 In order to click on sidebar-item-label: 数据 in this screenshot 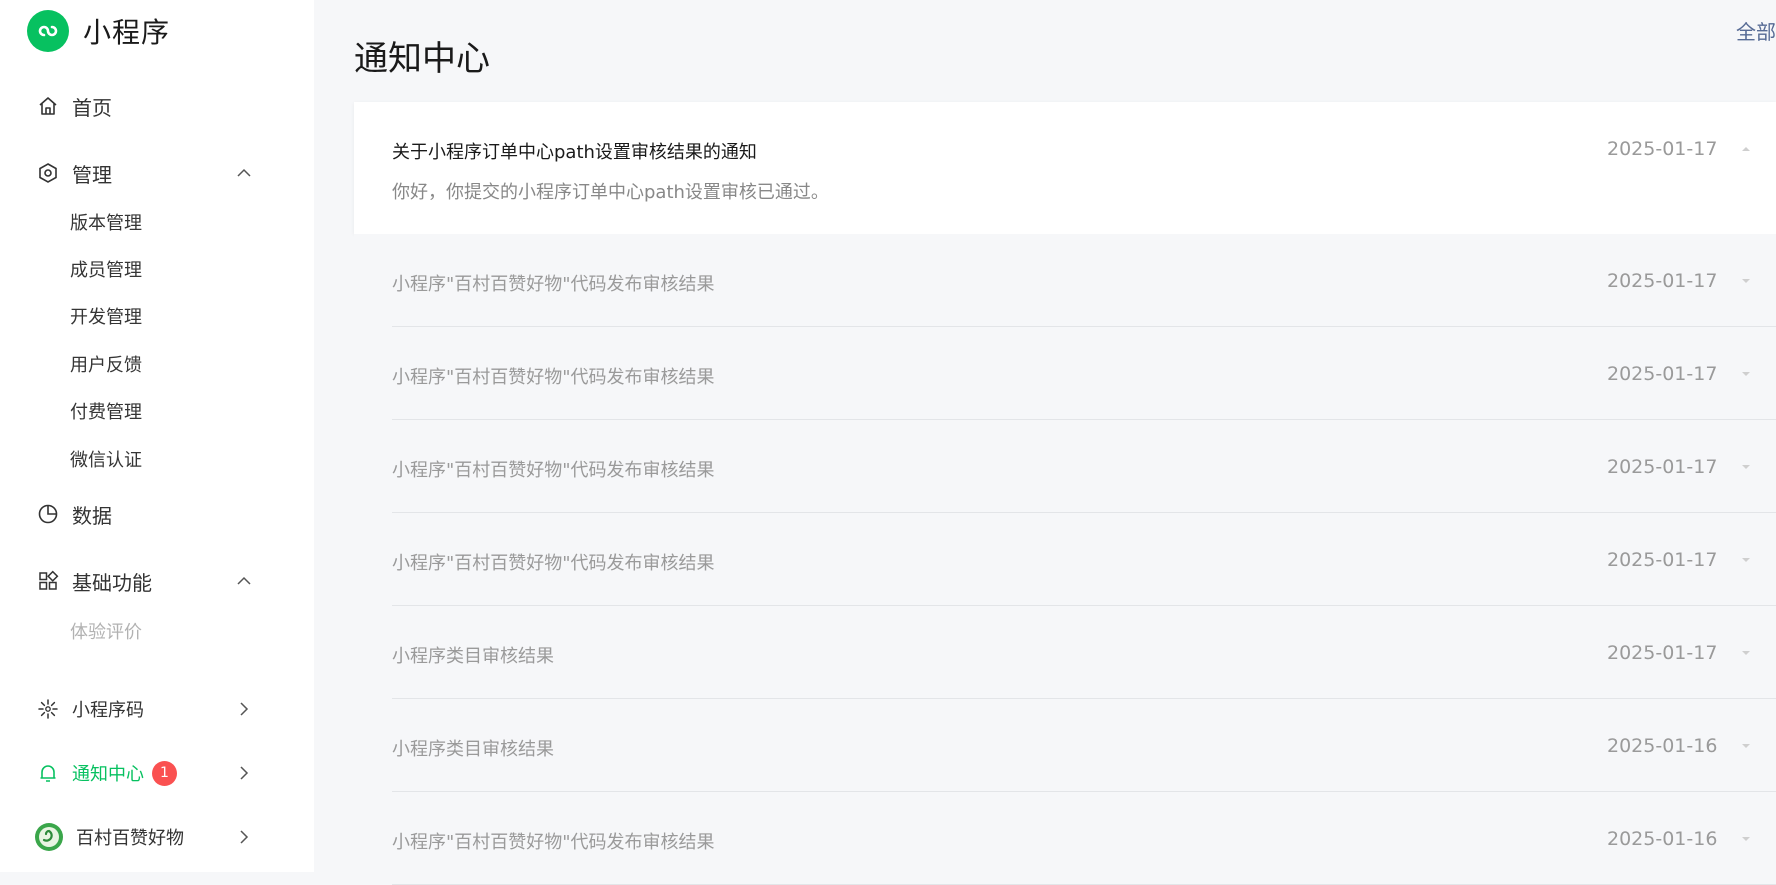, I will do `click(92, 515)`.